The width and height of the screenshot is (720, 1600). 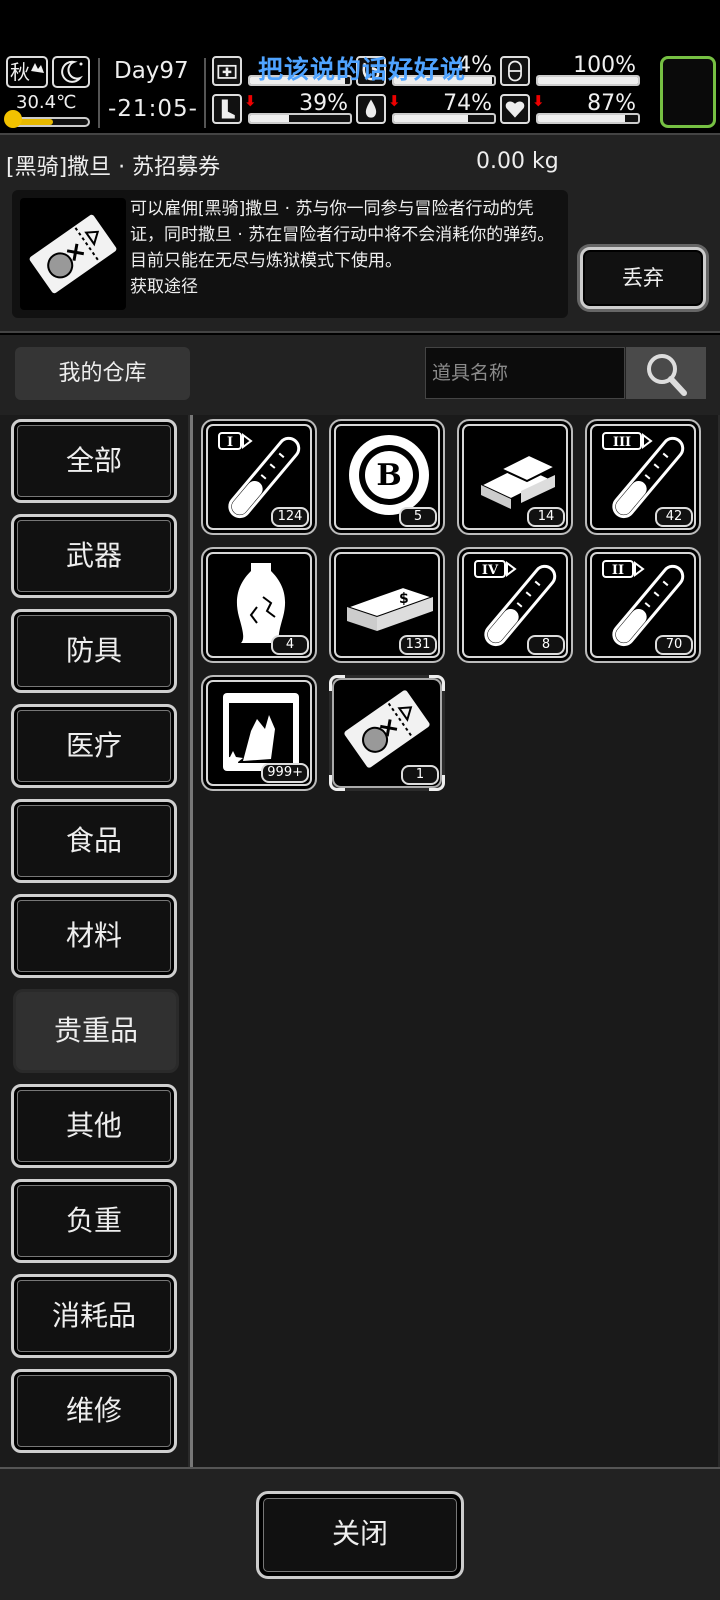 I want to click on item-weight: 0.00 kg, so click(x=517, y=161).